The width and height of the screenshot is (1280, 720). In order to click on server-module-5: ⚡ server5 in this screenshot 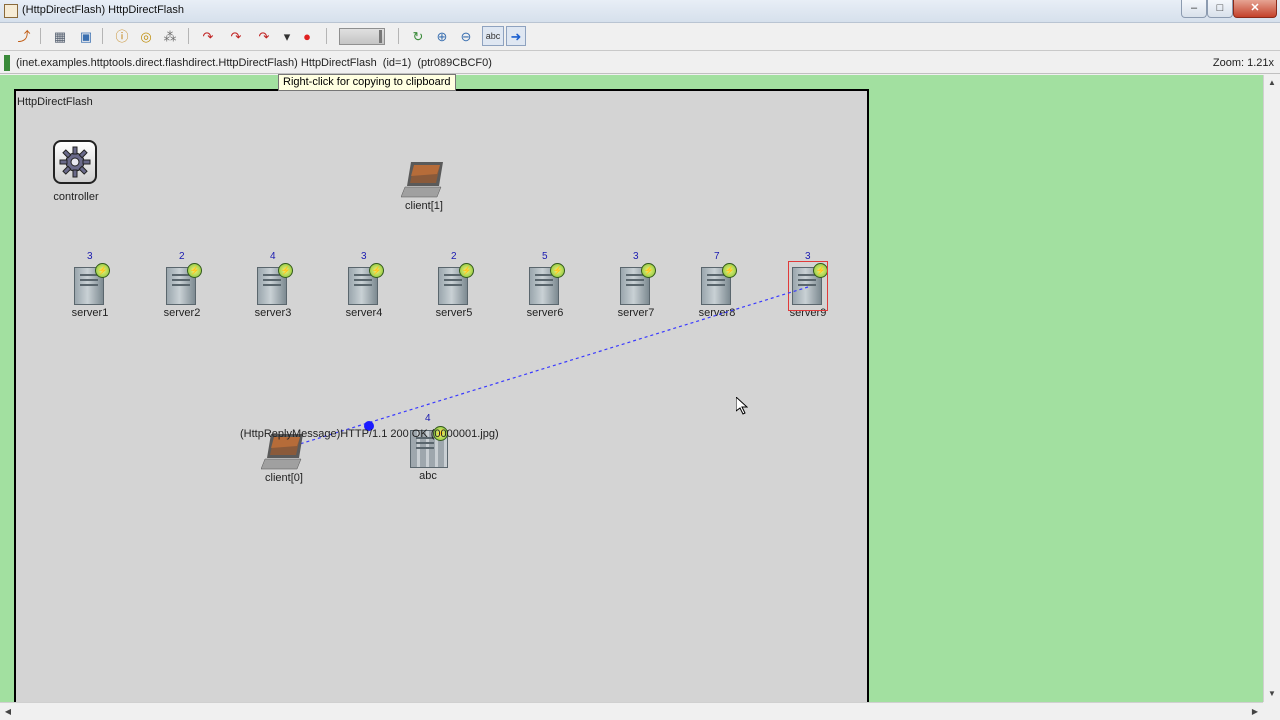, I will do `click(454, 291)`.